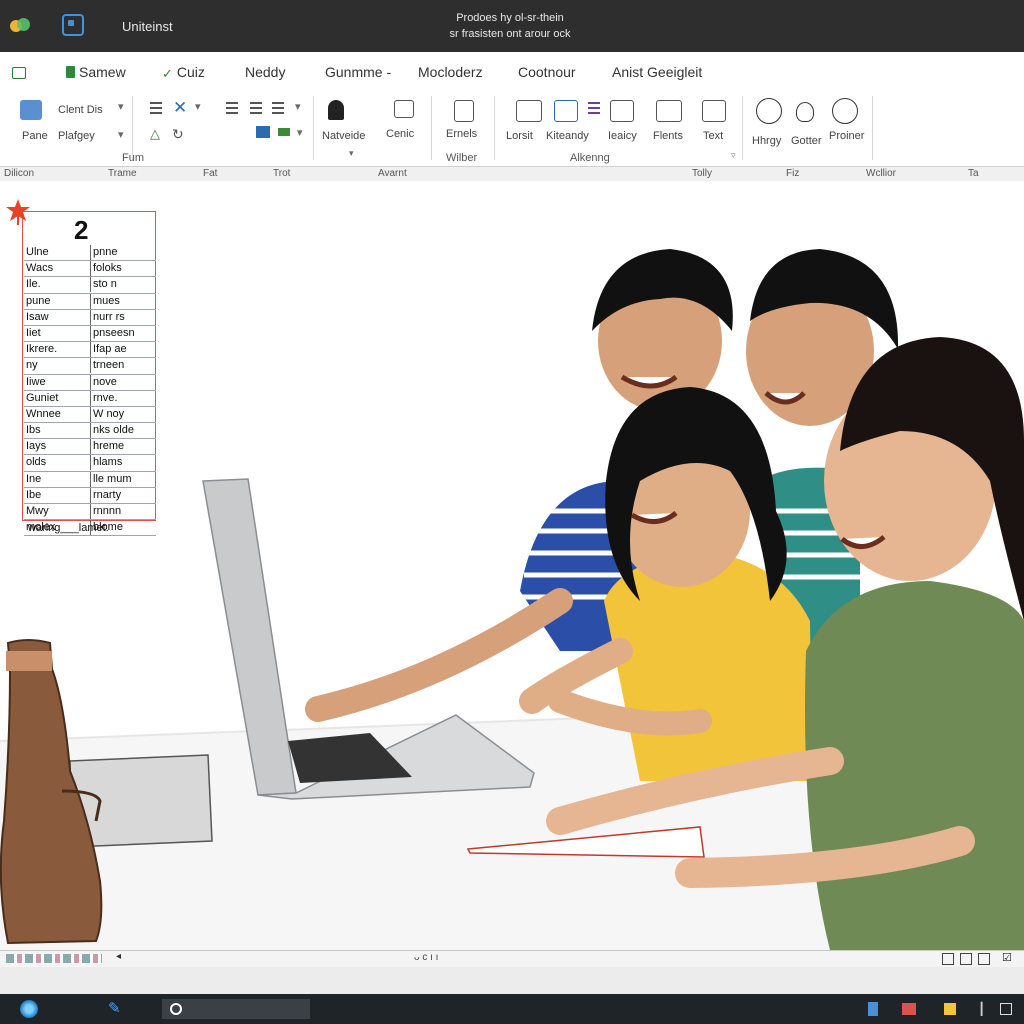 The height and width of the screenshot is (1024, 1024). What do you see at coordinates (256, 108) in the screenshot?
I see `list-icon` at bounding box center [256, 108].